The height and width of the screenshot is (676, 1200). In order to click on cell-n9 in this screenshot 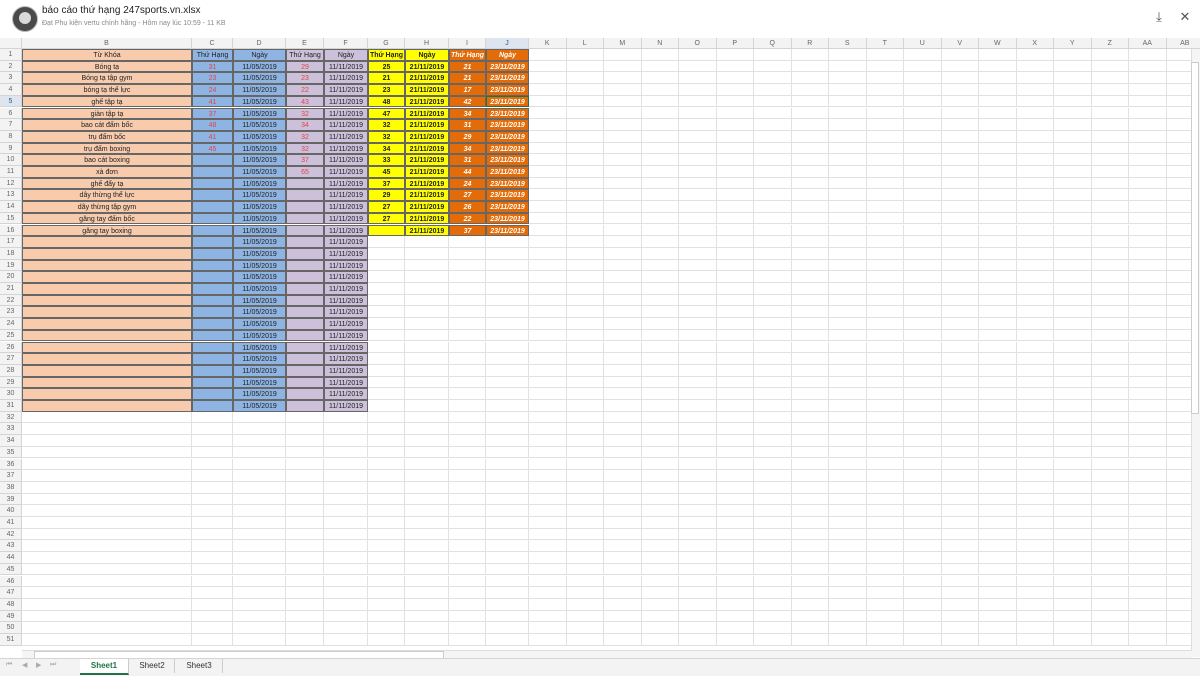, I will do `click(661, 149)`.